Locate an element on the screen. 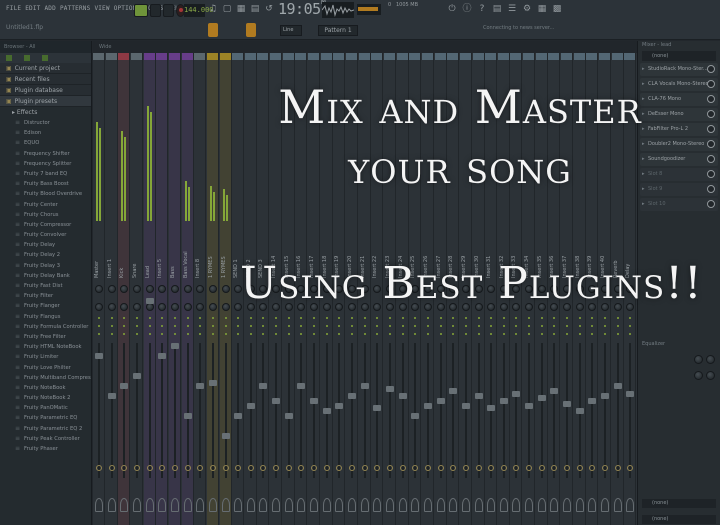 This screenshot has height=525, width=720. eq-knob is located at coordinates (710, 359).